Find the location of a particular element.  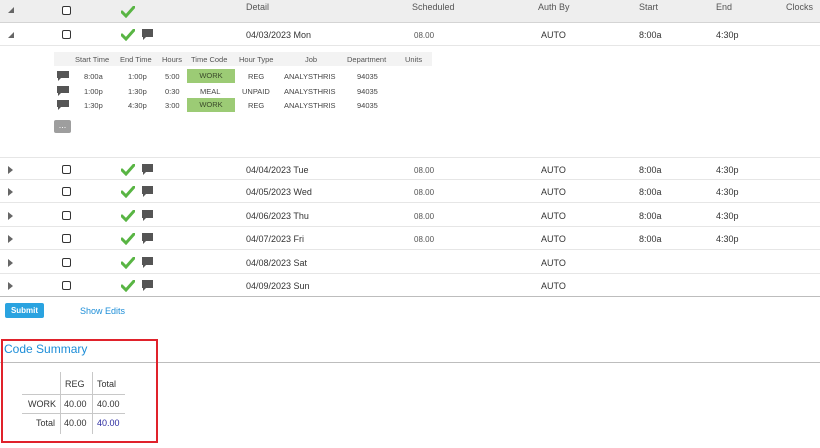

day-detail: 04/07/2023 Fri is located at coordinates (275, 239).